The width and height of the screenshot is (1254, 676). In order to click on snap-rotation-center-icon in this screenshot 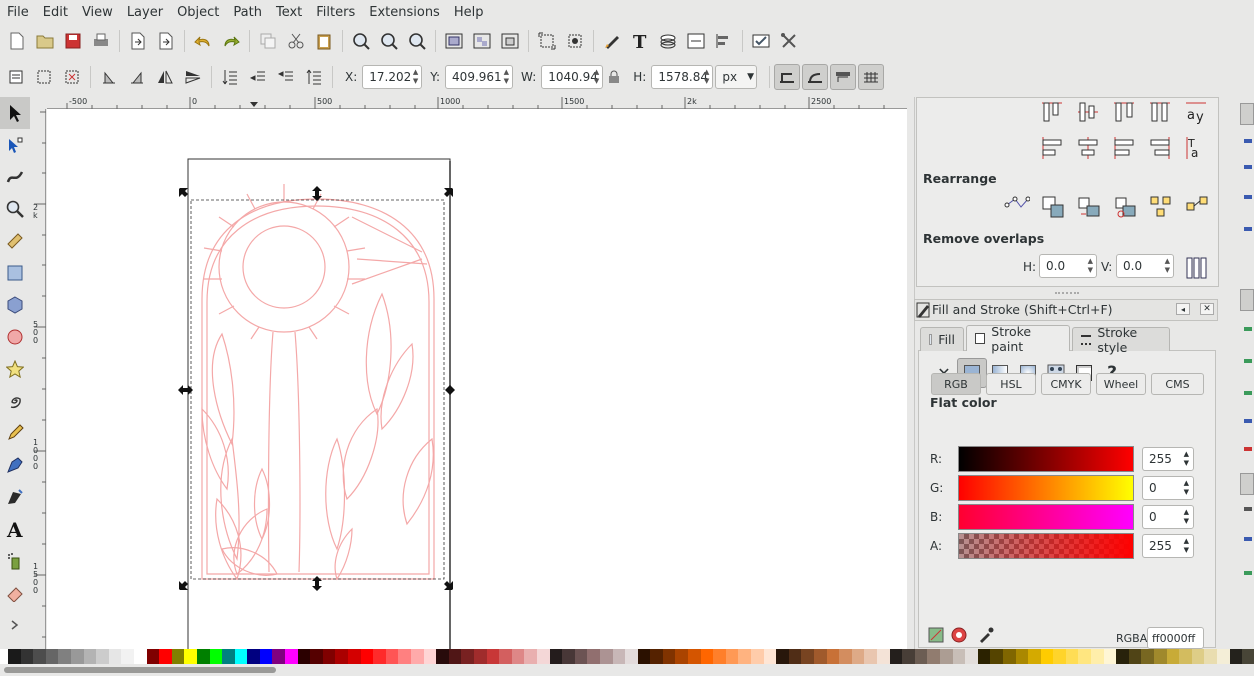, I will do `click(1248, 509)`.